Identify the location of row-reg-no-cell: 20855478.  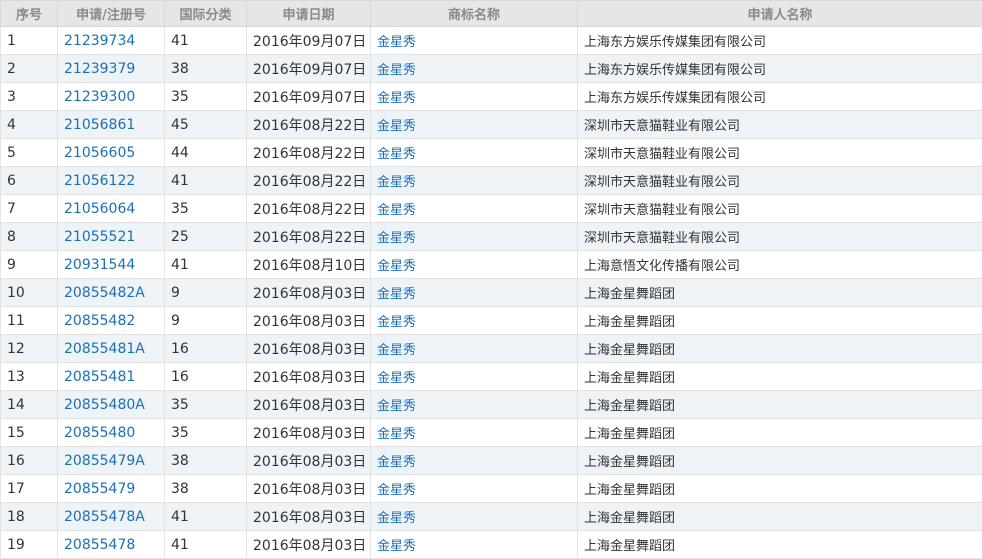
(111, 545).